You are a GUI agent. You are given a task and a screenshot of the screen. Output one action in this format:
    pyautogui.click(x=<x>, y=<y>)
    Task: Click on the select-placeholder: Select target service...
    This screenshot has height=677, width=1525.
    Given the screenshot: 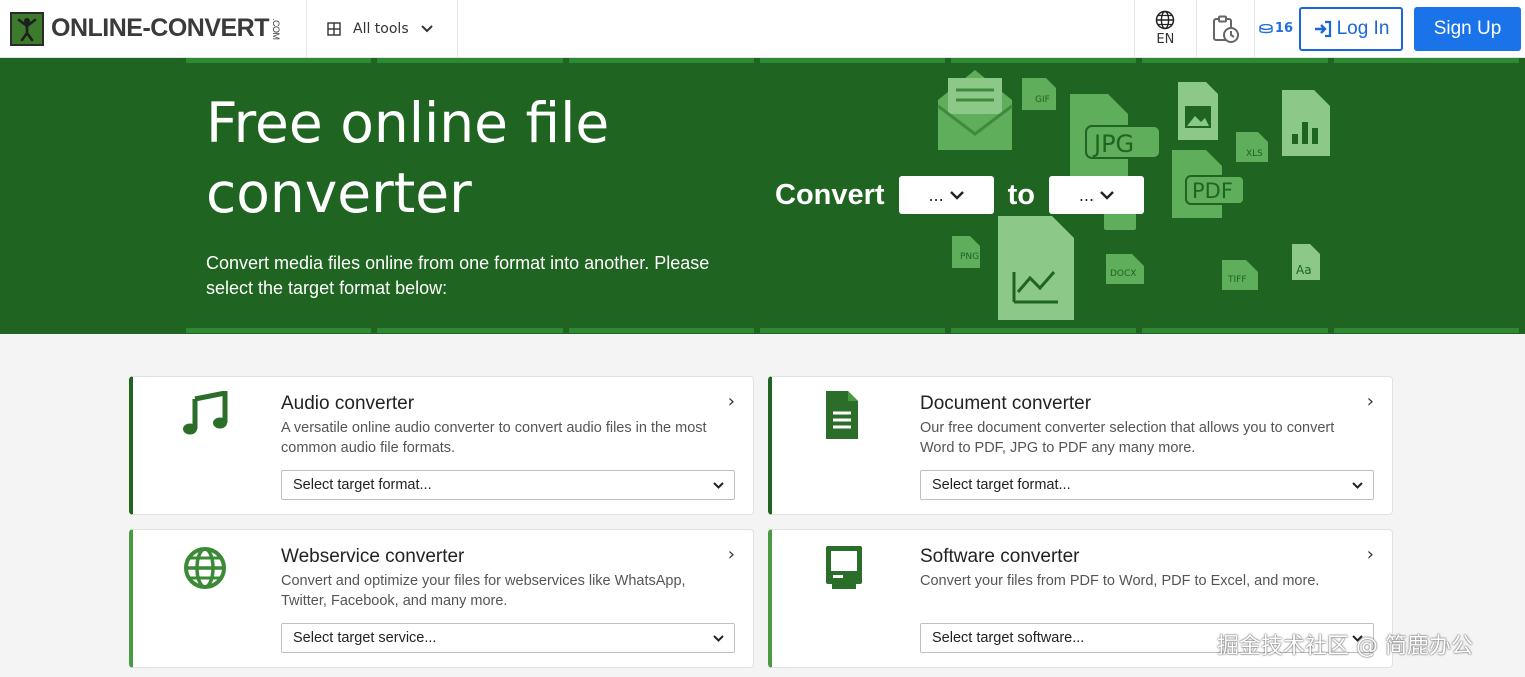 What is the action you would take?
    pyautogui.click(x=365, y=638)
    